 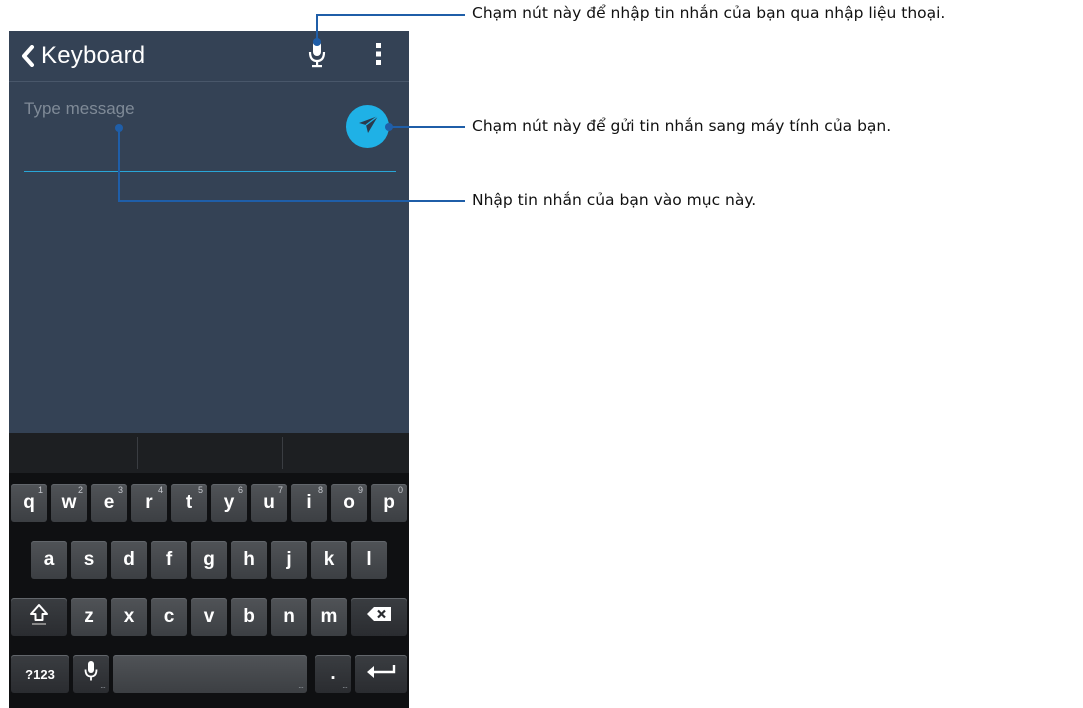 I want to click on send-button, so click(x=367, y=126).